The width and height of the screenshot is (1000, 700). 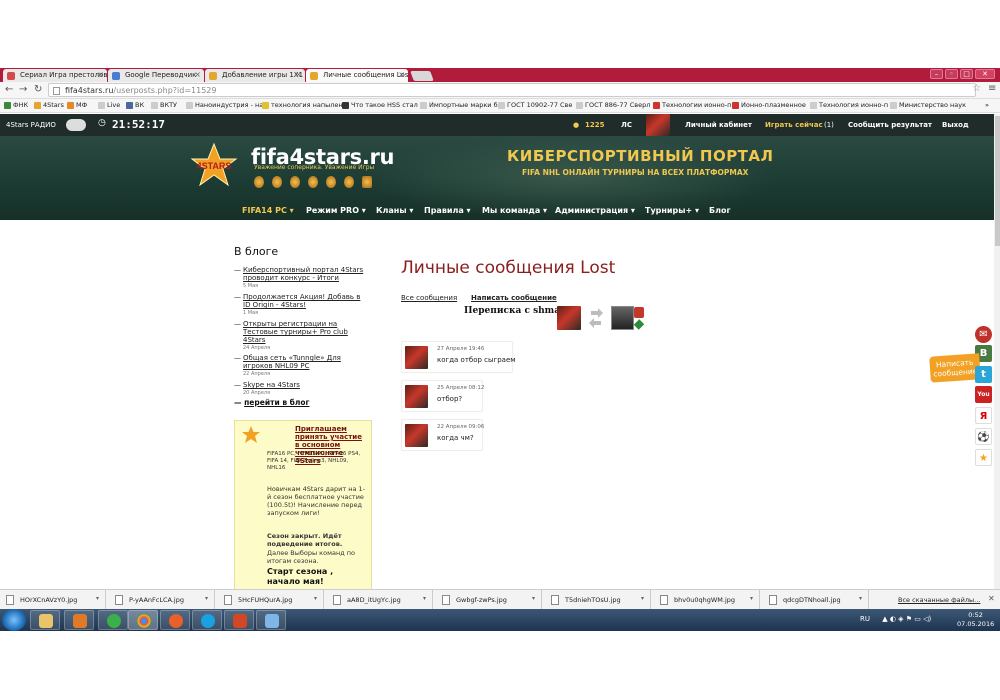 I want to click on maximize-button: □, so click(x=966, y=74).